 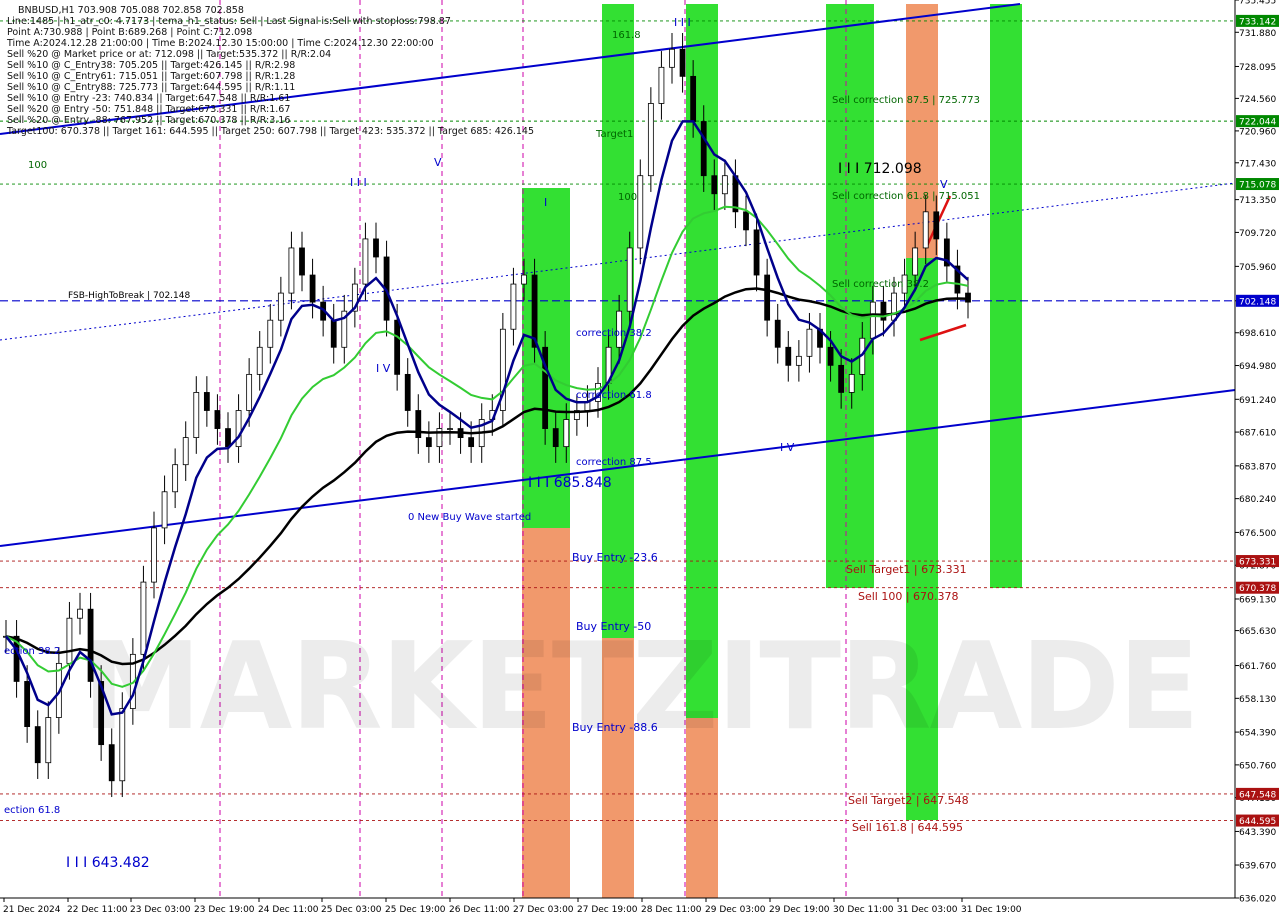 I want to click on y-tick-label: 691.240, so click(x=1257, y=401).